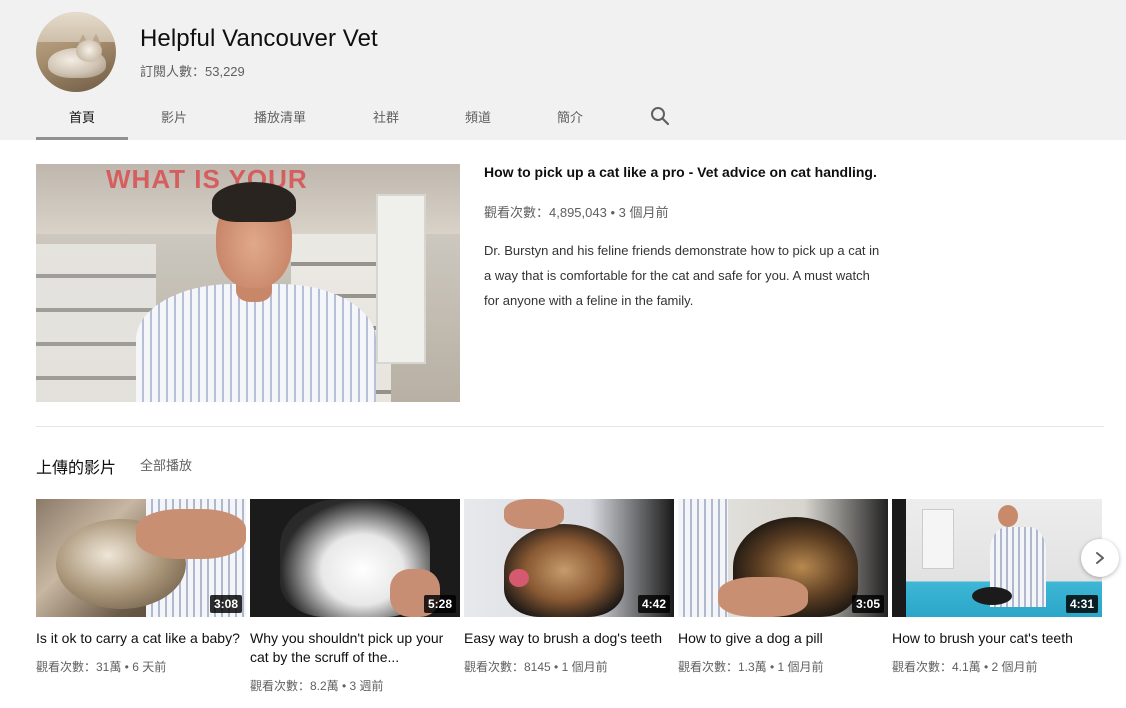 The width and height of the screenshot is (1126, 708). What do you see at coordinates (248, 283) in the screenshot?
I see `featured-video-thumbnail: WHAT IS YOUR` at bounding box center [248, 283].